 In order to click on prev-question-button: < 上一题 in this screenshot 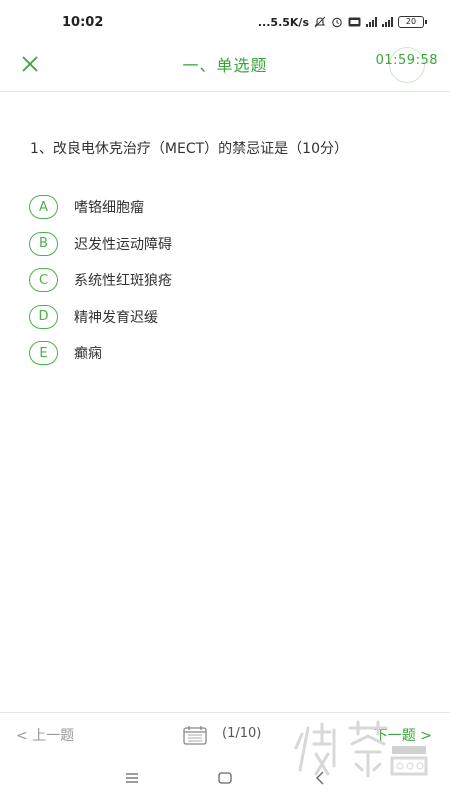, I will do `click(45, 735)`.